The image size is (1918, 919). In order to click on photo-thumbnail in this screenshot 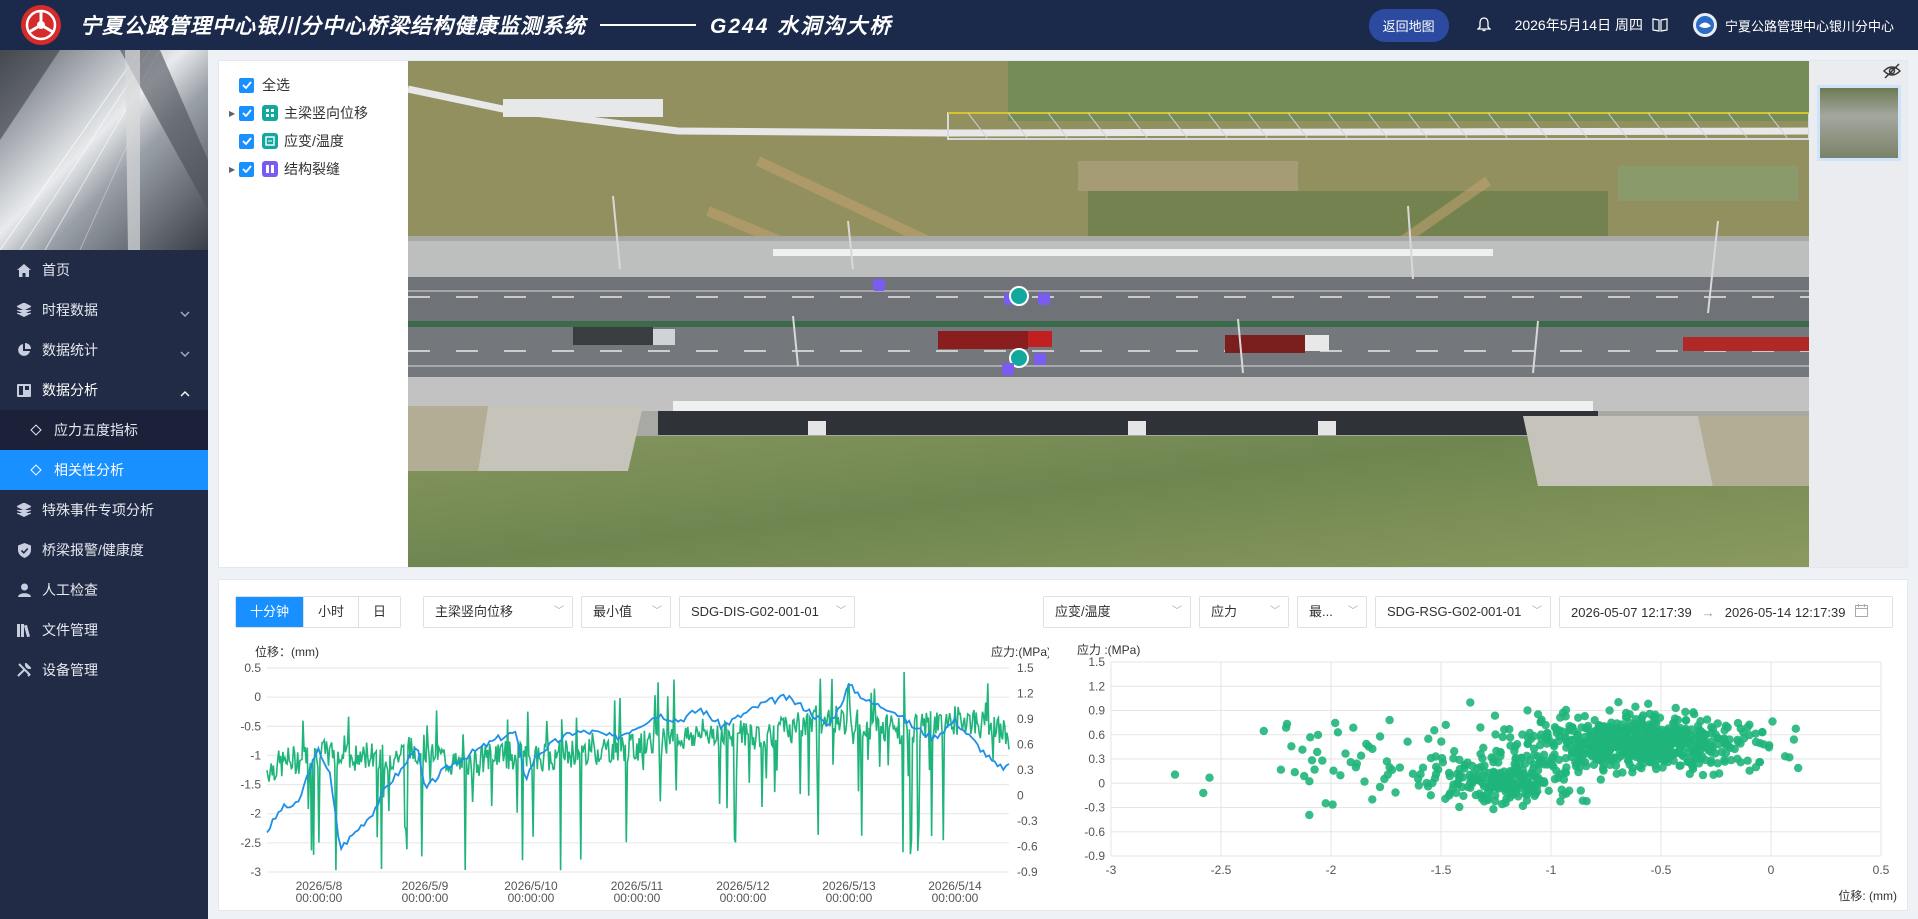, I will do `click(1859, 123)`.